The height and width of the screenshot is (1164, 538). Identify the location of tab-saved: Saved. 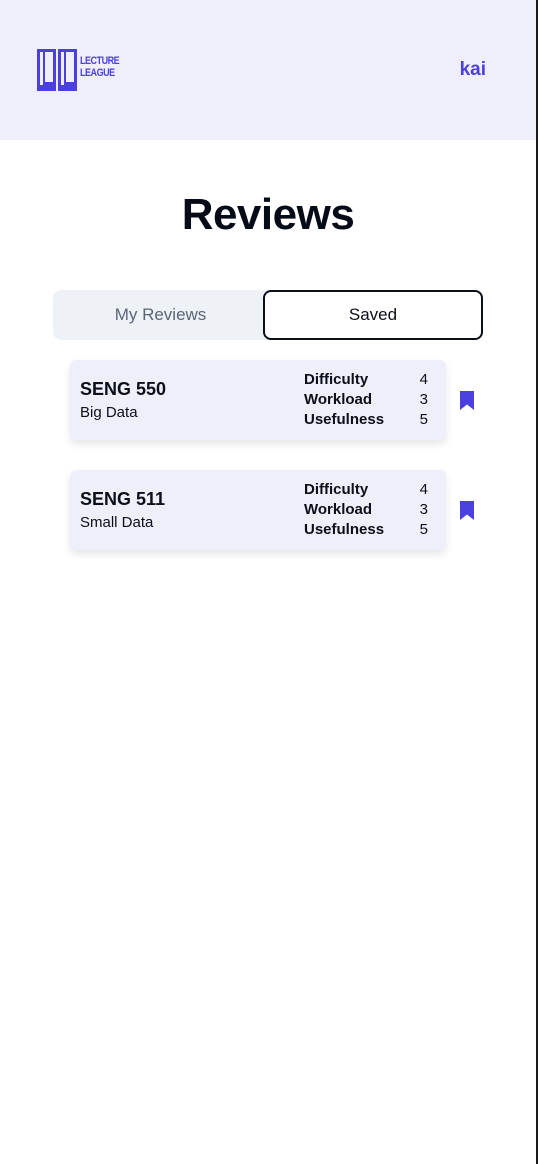
(373, 315).